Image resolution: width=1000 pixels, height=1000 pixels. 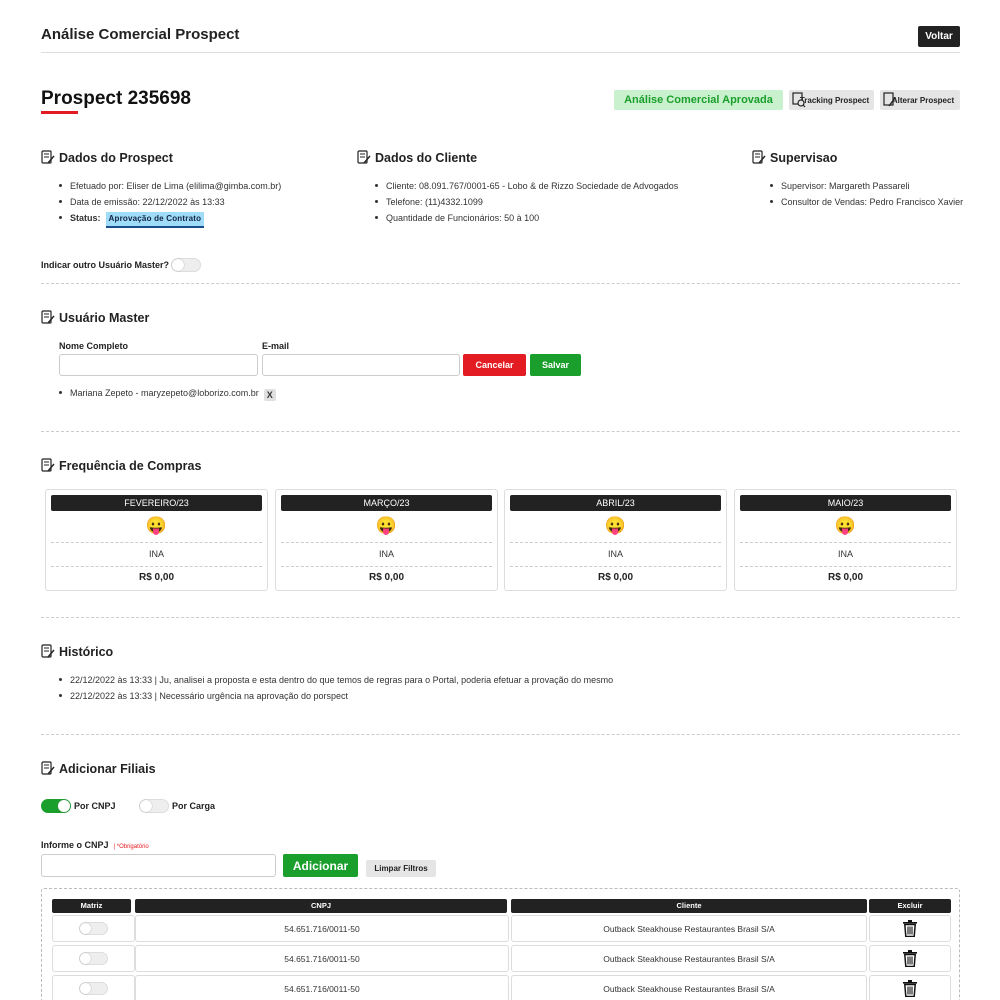 What do you see at coordinates (555, 365) in the screenshot?
I see `save-button: Salvar` at bounding box center [555, 365].